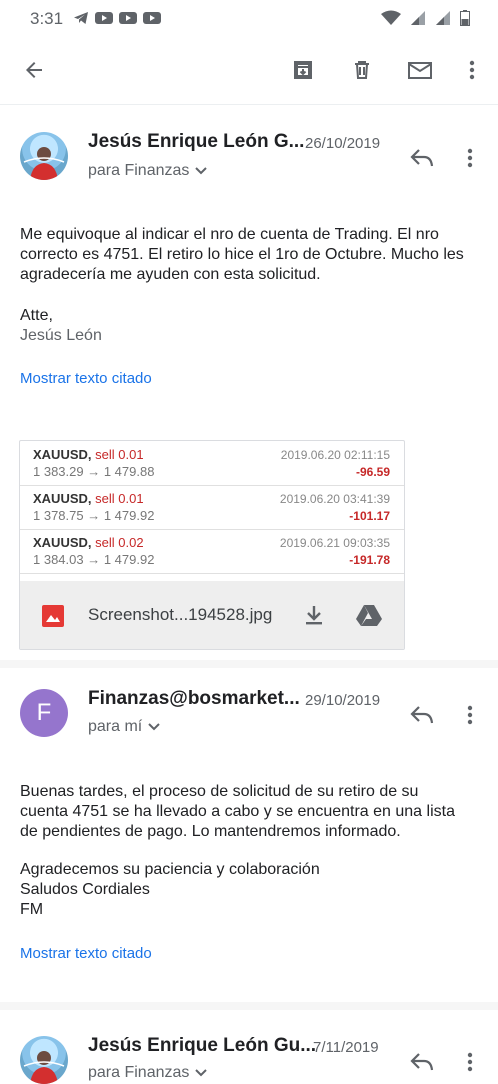  What do you see at coordinates (369, 560) in the screenshot?
I see `trade-profit-loss: -191.78` at bounding box center [369, 560].